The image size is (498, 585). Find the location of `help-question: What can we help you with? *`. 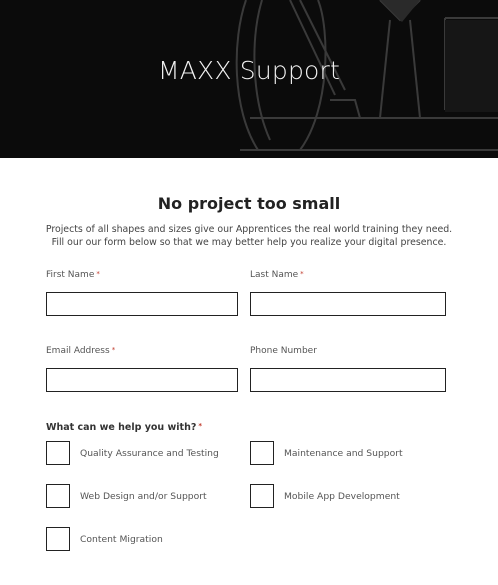

help-question: What can we help you with? * is located at coordinates (124, 427).